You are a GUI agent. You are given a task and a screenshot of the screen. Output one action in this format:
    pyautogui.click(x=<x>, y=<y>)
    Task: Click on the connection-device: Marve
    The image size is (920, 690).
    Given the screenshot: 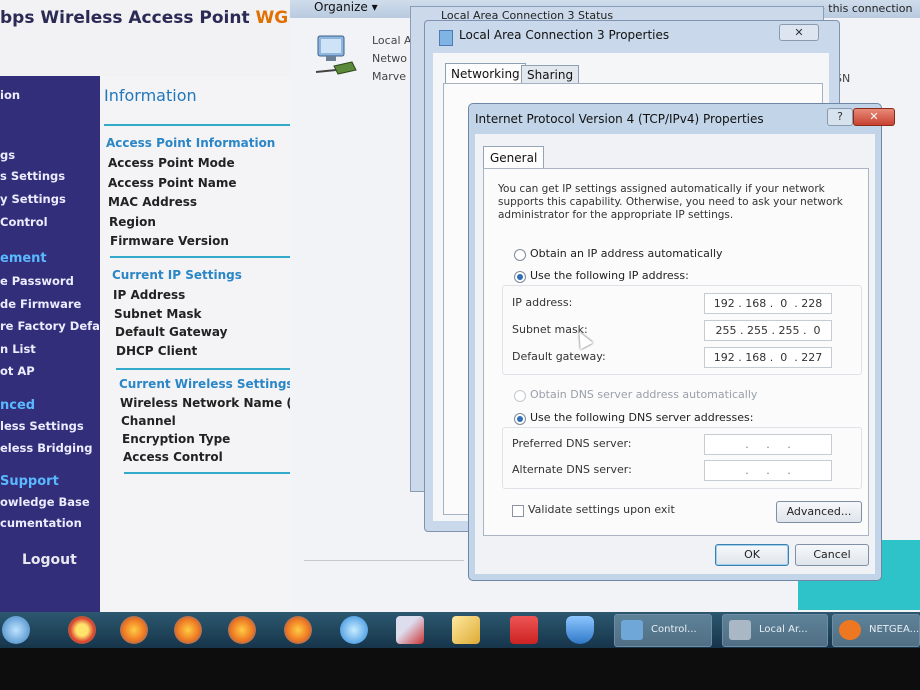 What is the action you would take?
    pyautogui.click(x=389, y=76)
    